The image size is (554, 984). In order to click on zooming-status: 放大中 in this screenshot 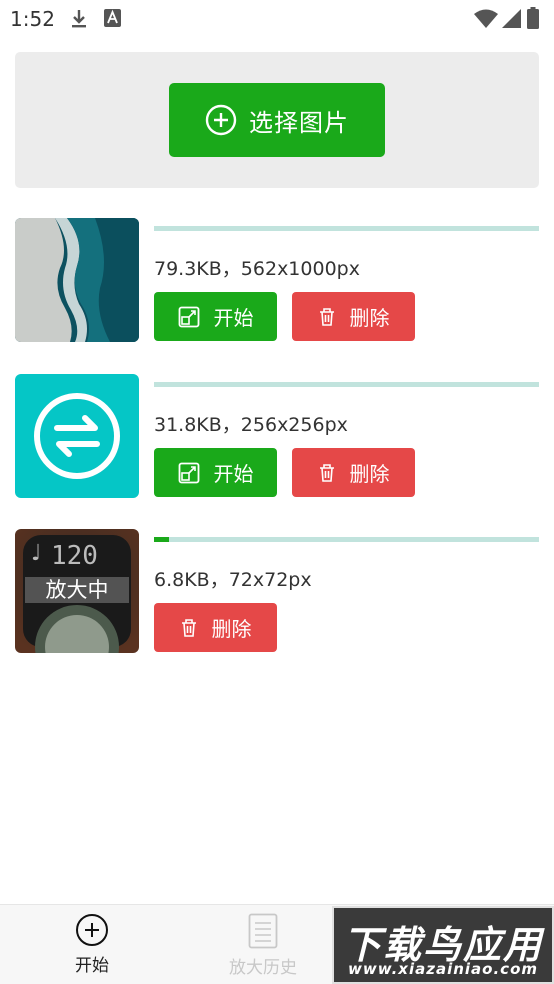, I will do `click(77, 590)`.